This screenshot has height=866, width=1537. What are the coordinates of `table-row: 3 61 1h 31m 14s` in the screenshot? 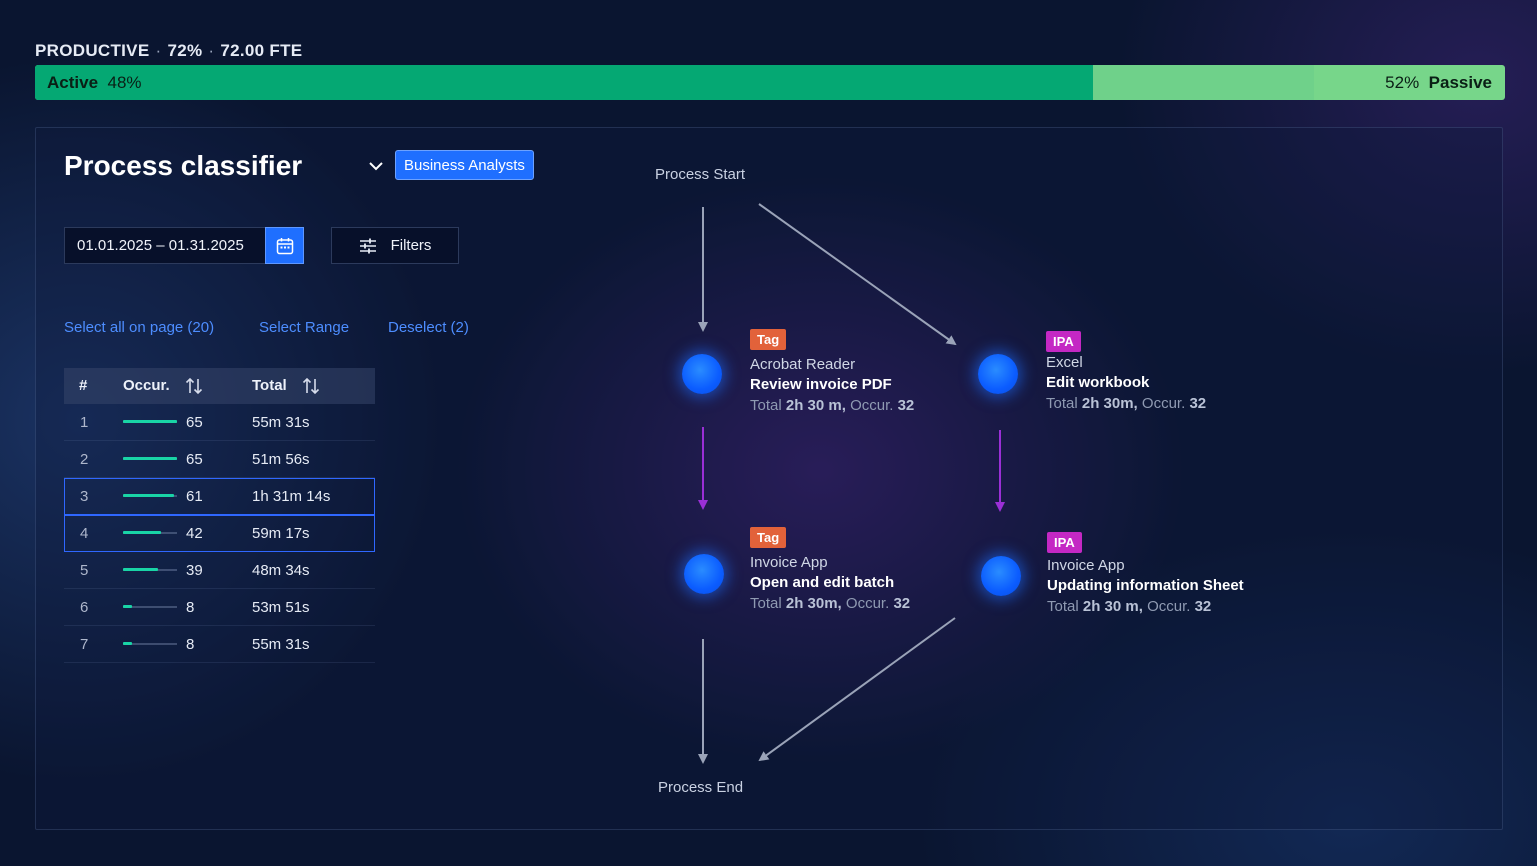 It's located at (219, 496).